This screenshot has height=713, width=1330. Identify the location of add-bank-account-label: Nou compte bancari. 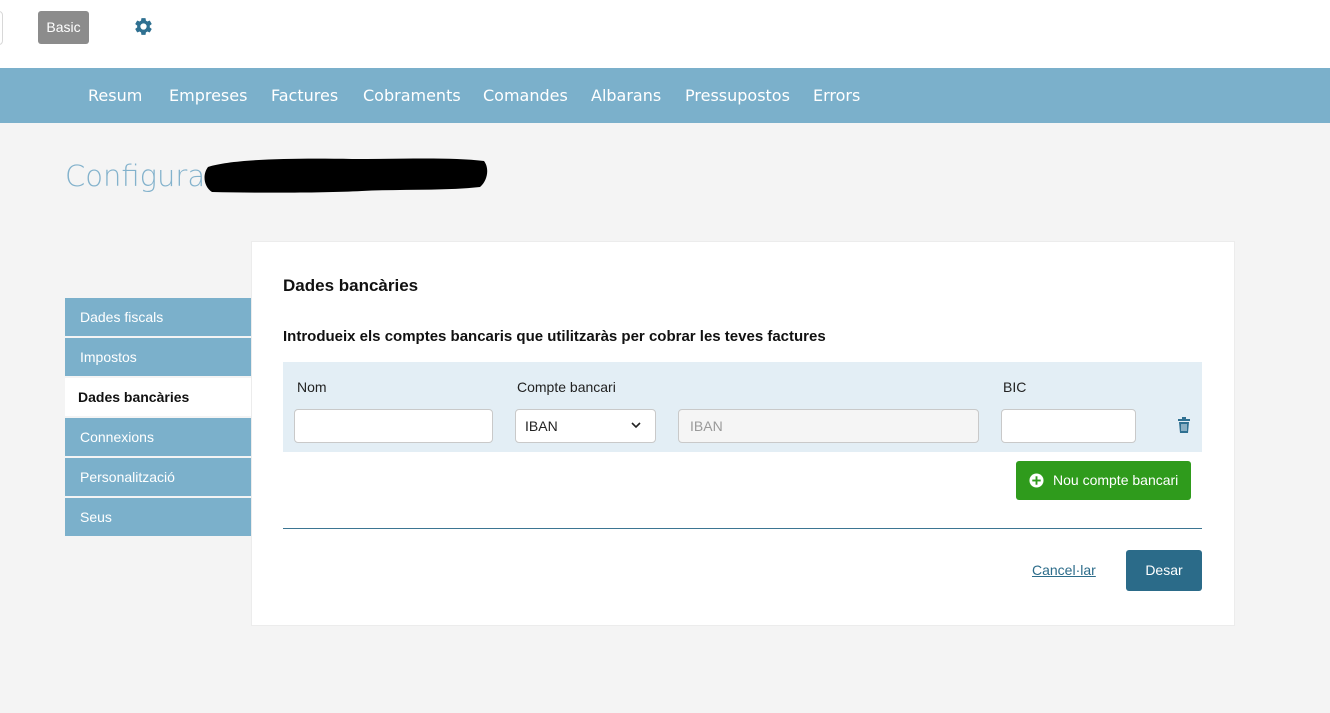
(1116, 480).